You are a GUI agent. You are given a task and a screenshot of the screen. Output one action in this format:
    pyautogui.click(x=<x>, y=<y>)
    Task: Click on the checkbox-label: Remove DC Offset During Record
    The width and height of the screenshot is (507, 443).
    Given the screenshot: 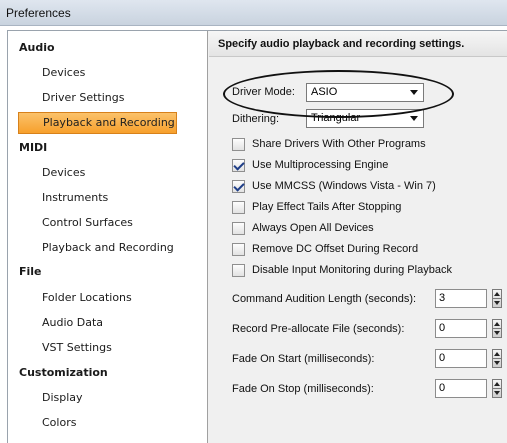 What is the action you would take?
    pyautogui.click(x=335, y=249)
    